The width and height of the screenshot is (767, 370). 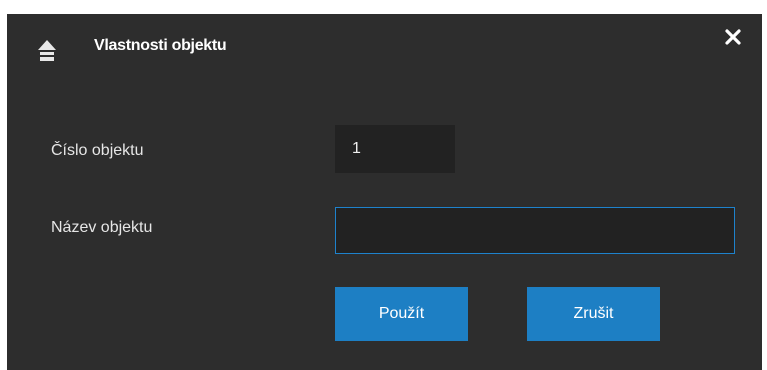 What do you see at coordinates (401, 314) in the screenshot?
I see `apply-button: Použít` at bounding box center [401, 314].